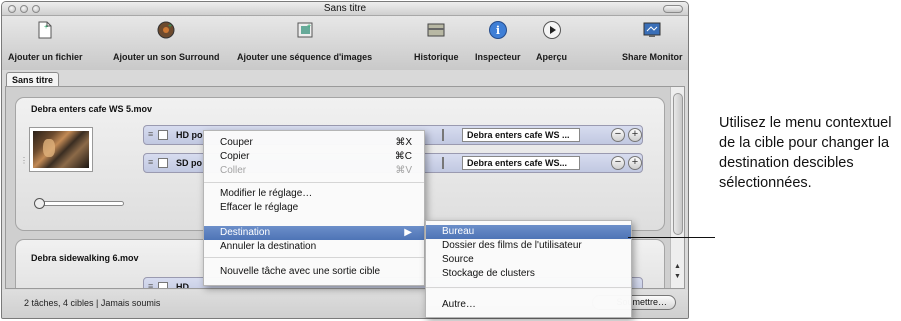 This screenshot has width=901, height=321. I want to click on submenu-item-cluster-storage: Stockage de clusters, so click(528, 274).